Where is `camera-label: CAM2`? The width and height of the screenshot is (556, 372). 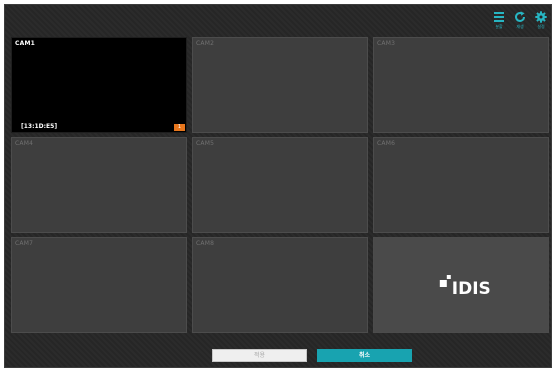
camera-label: CAM2 is located at coordinates (205, 43).